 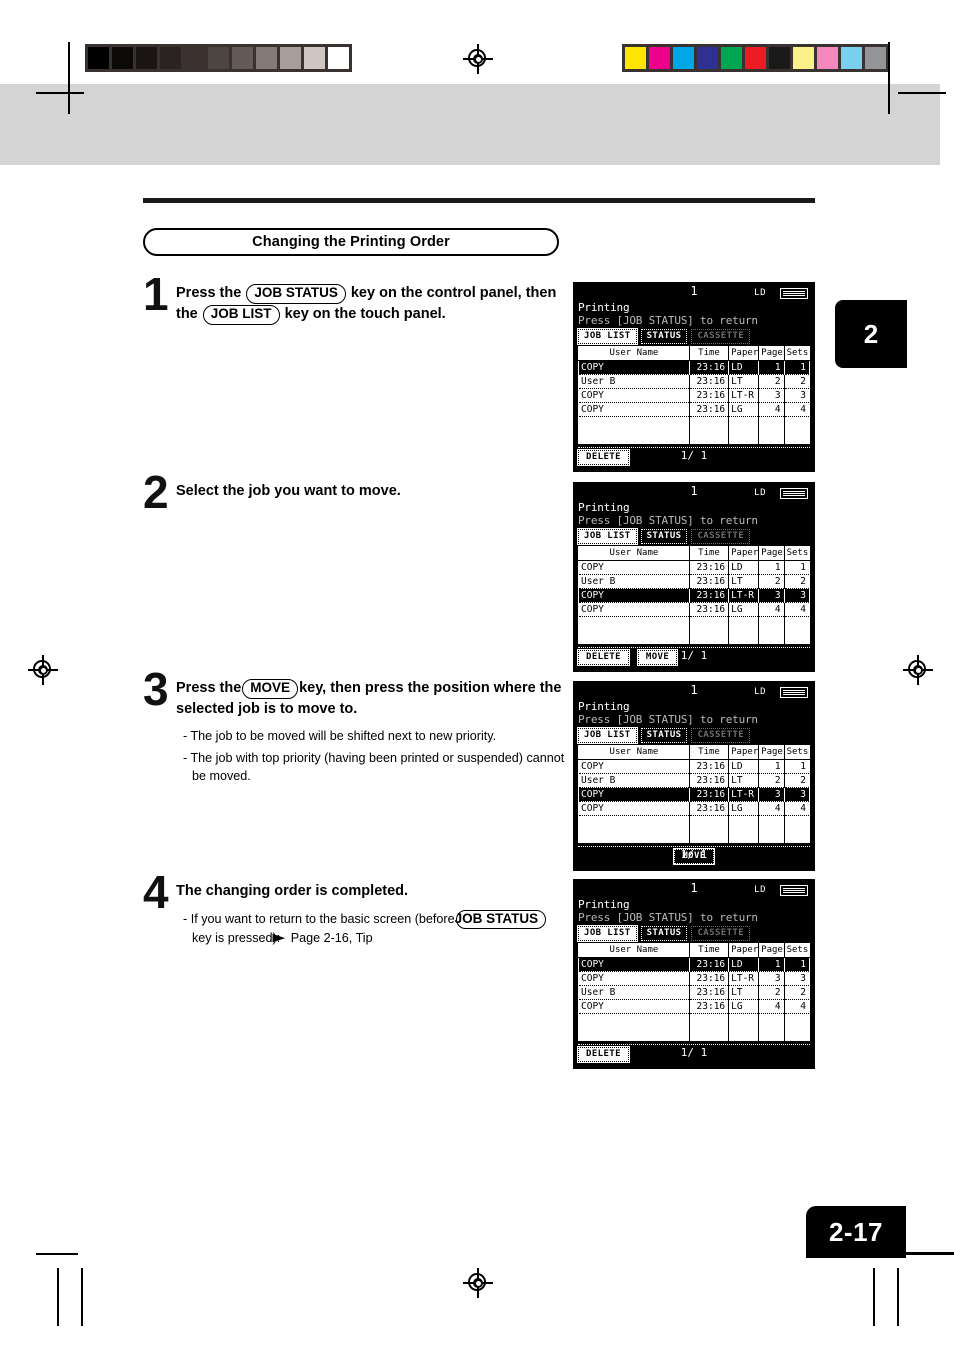 What do you see at coordinates (292, 891) in the screenshot?
I see `step-instruction: The changing order is completed.` at bounding box center [292, 891].